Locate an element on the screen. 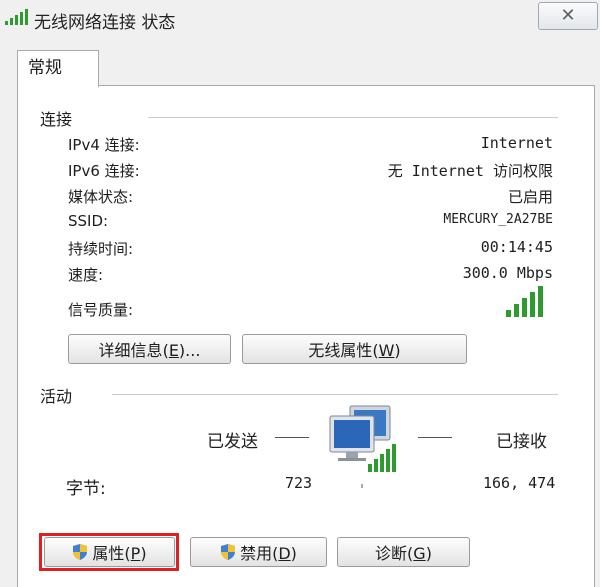 Image resolution: width=600 pixels, height=587 pixels. highlight-box is located at coordinates (109, 552).